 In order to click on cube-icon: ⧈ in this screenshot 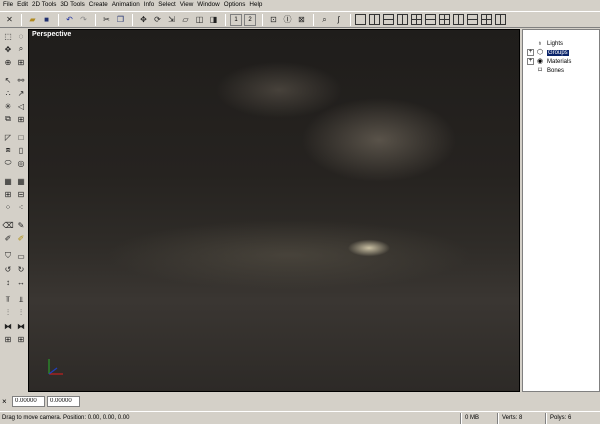, I will do `click(8, 150)`.